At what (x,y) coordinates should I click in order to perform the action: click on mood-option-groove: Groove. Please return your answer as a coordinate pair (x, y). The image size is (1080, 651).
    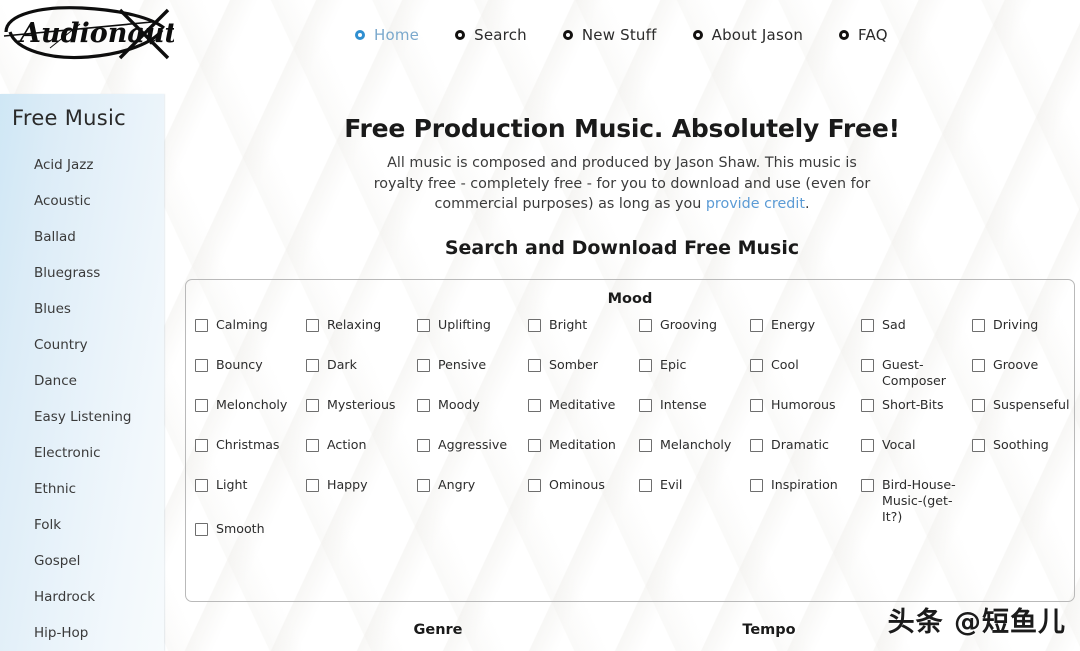
    Looking at the image, I should click on (1026, 377).